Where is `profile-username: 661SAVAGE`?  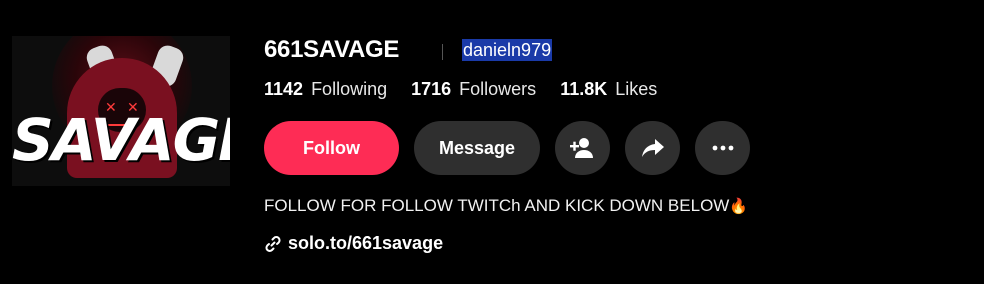
profile-username: 661SAVAGE is located at coordinates (332, 49).